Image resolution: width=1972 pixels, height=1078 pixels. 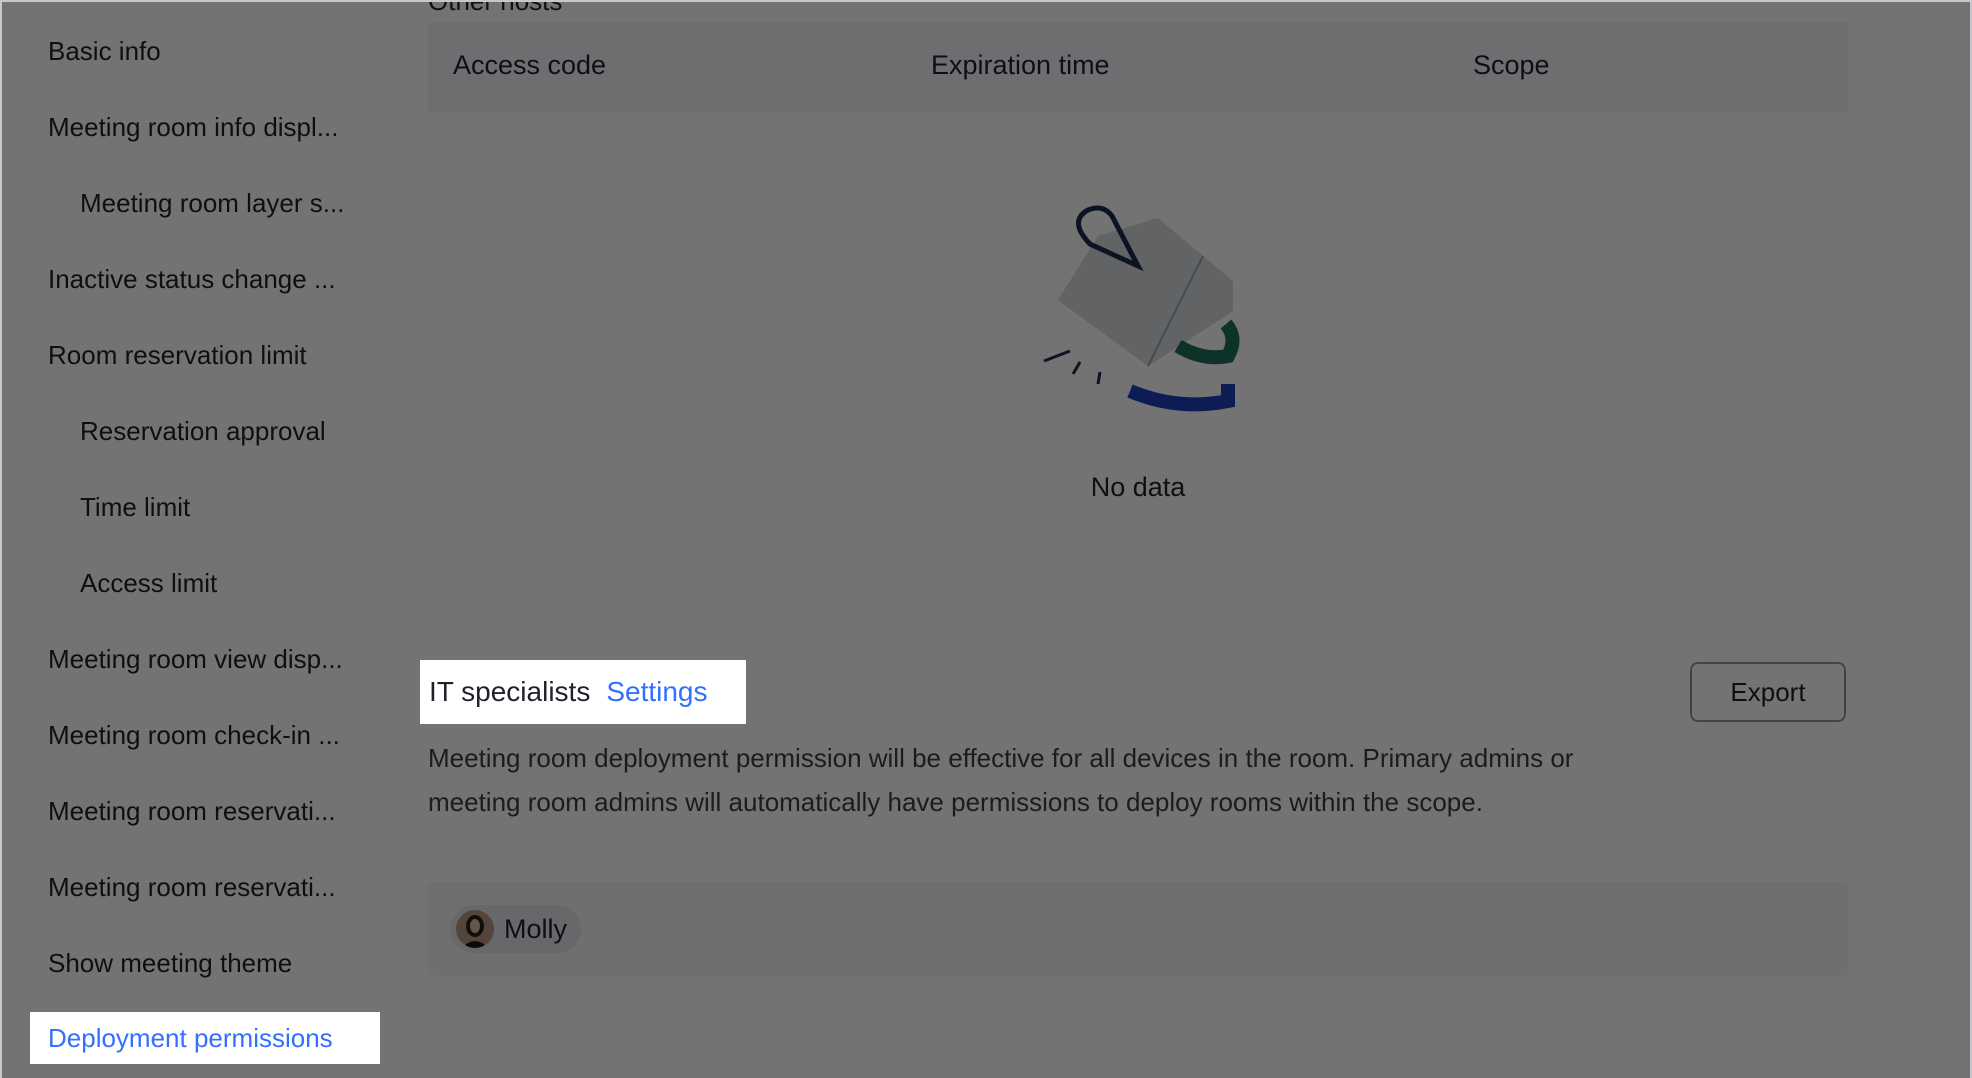 What do you see at coordinates (656, 692) in the screenshot?
I see `it-specialists-settings-link: Settings` at bounding box center [656, 692].